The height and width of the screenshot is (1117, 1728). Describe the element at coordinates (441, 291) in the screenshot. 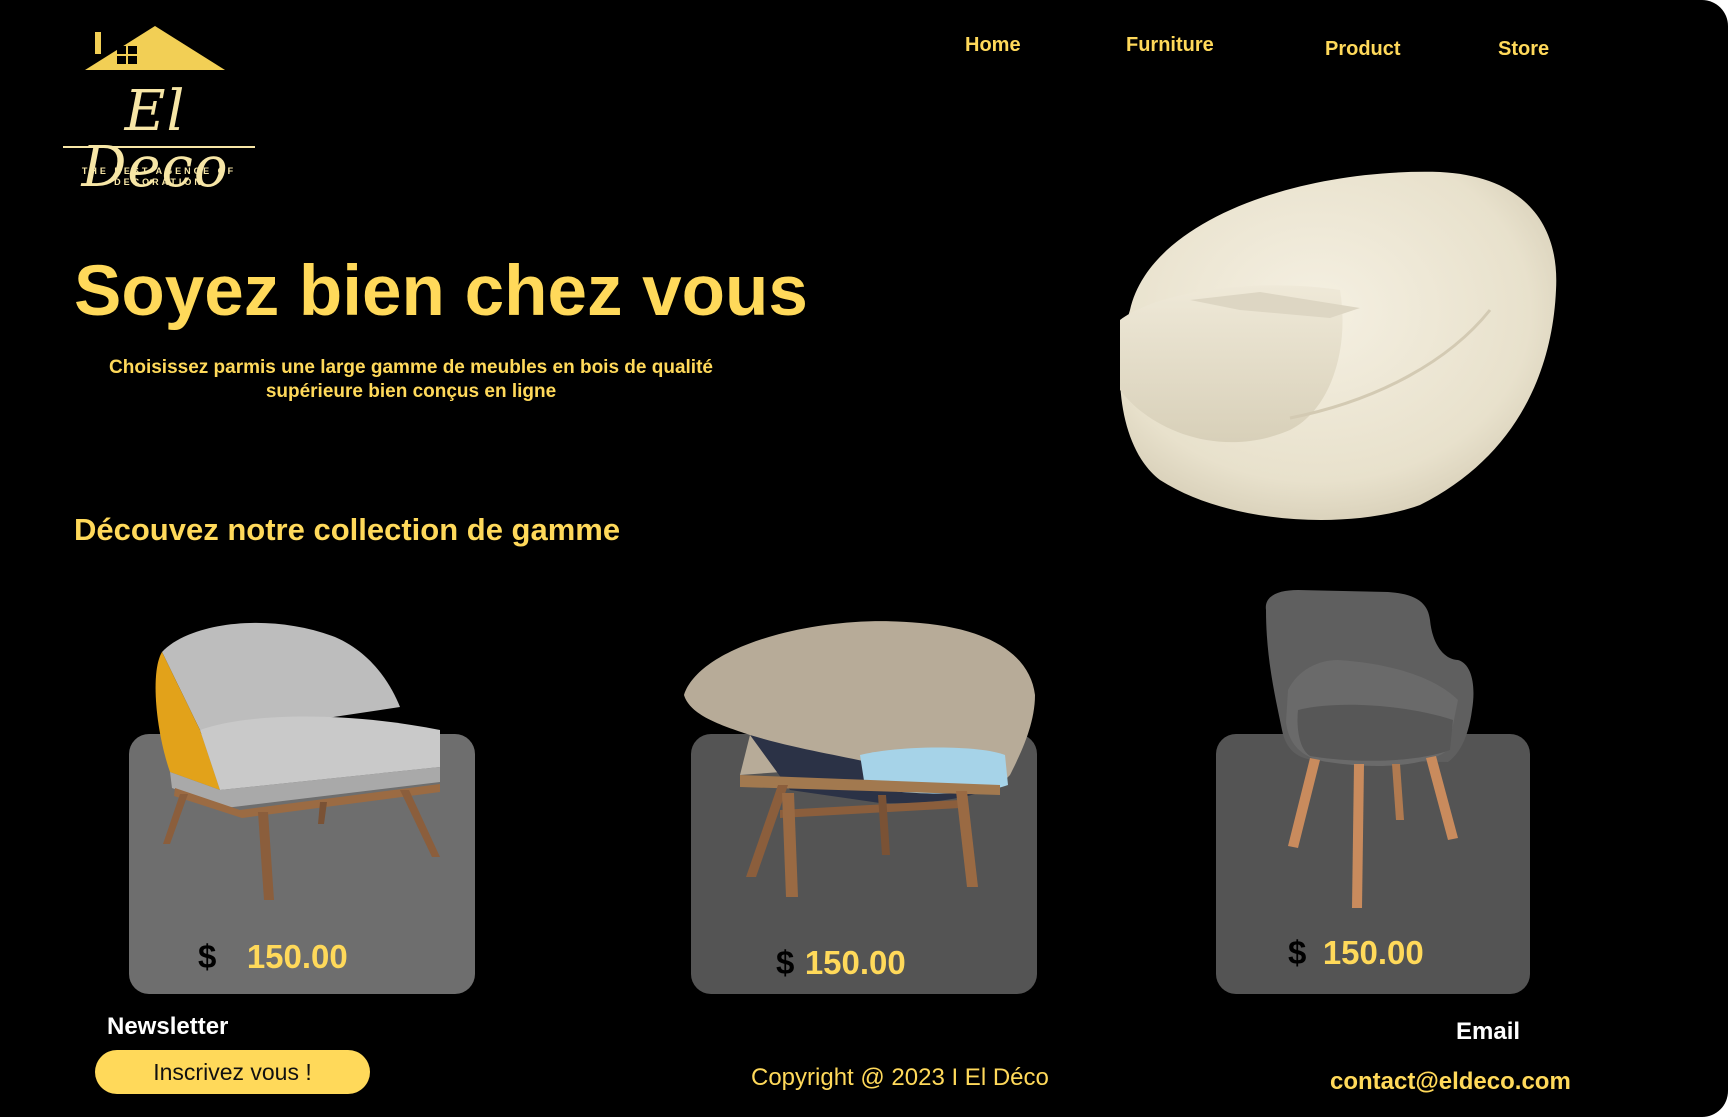

I see `hero-title: Soyez bien chez vous` at that location.